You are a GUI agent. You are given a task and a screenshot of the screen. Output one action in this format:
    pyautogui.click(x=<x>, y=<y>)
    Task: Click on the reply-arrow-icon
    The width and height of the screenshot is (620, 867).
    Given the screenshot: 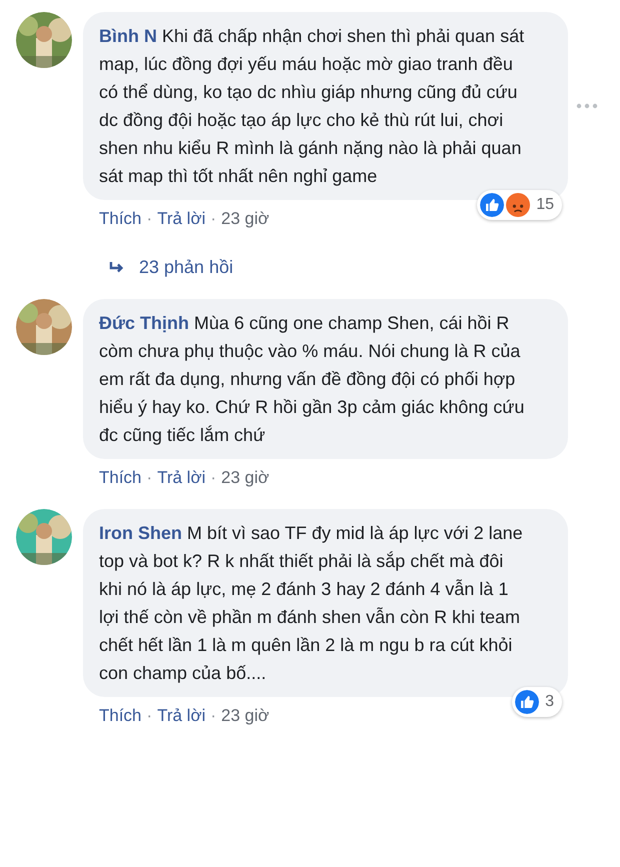 What is the action you would take?
    pyautogui.click(x=117, y=267)
    